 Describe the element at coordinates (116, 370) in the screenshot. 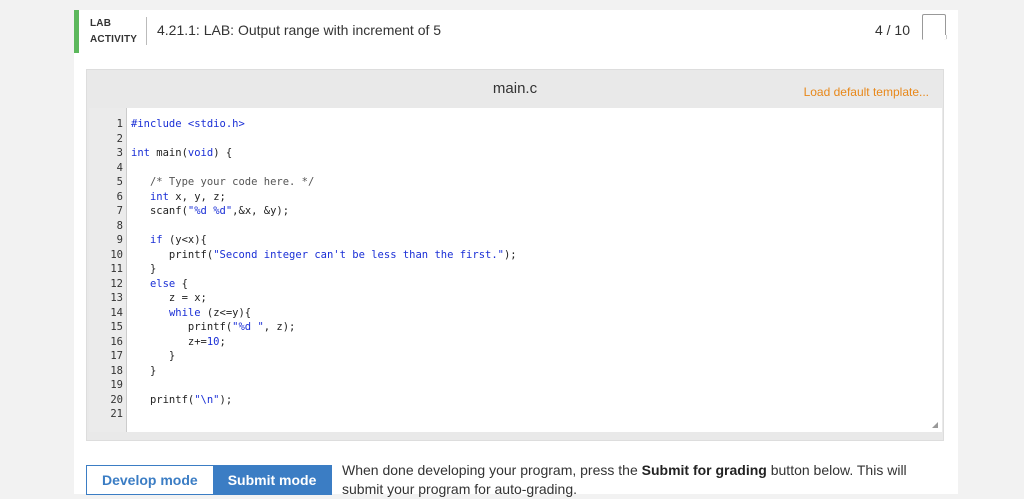

I see `line-number: 18` at that location.